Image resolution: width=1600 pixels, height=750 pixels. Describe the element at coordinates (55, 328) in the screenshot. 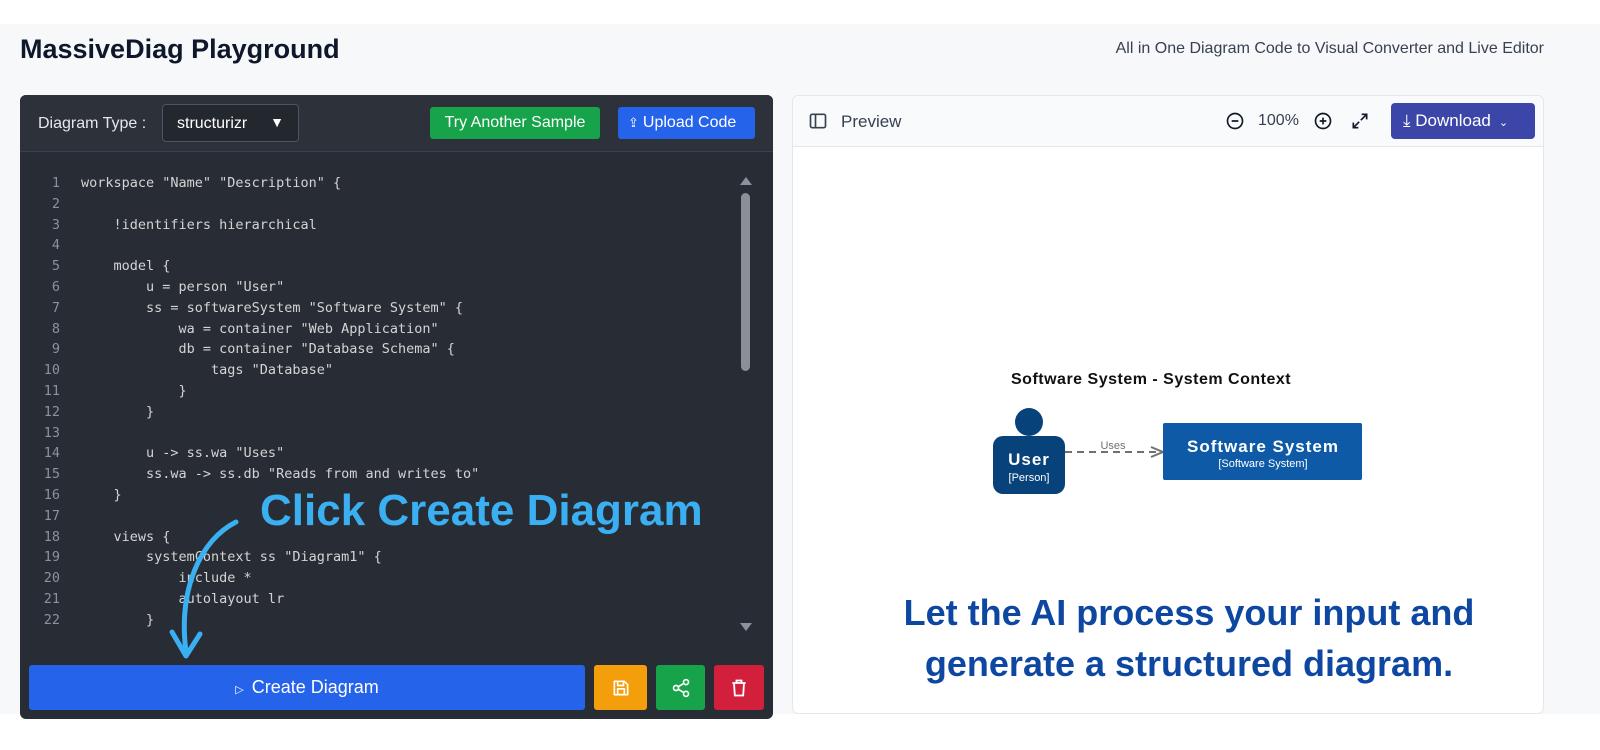

I see `line-number: 8` at that location.